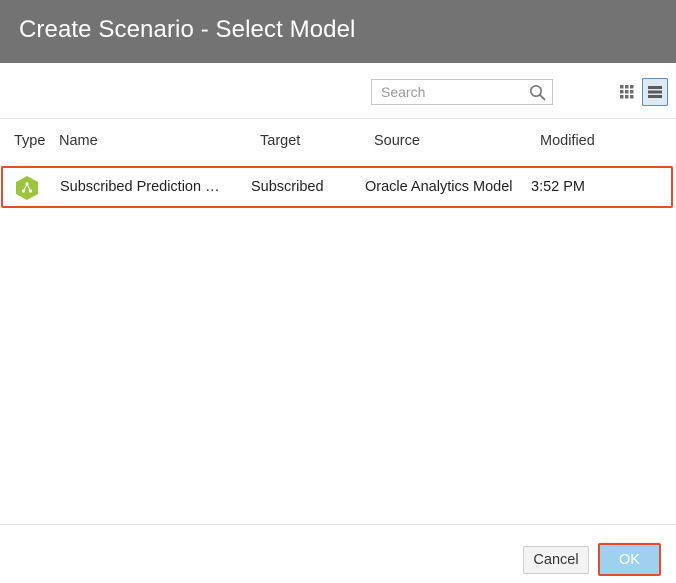 The image size is (676, 583). I want to click on row-target: Subscribed, so click(287, 187).